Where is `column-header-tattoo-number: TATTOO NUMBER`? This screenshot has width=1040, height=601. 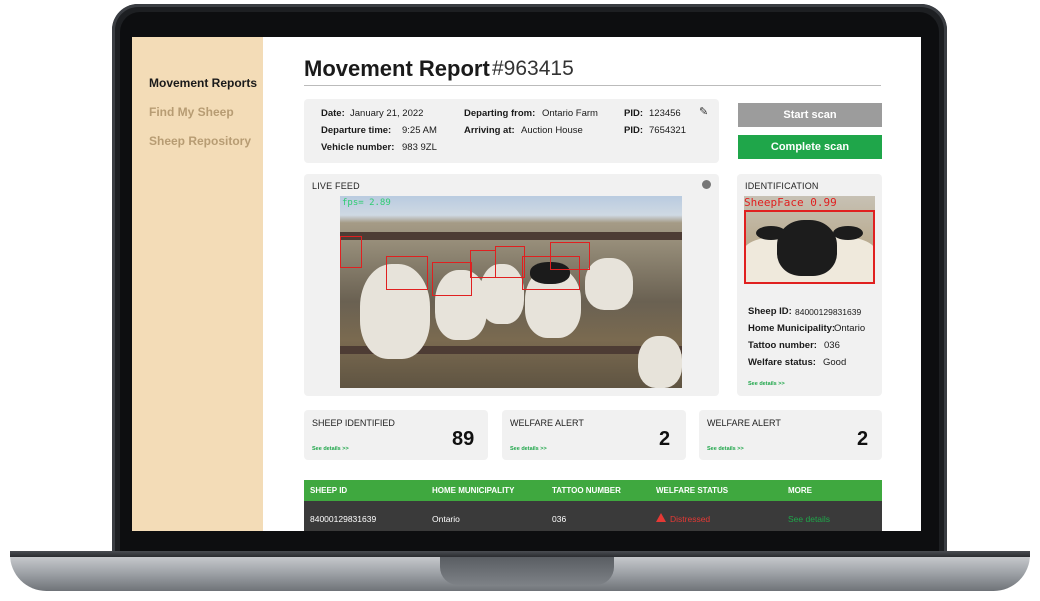
column-header-tattoo-number: TATTOO NUMBER is located at coordinates (586, 490).